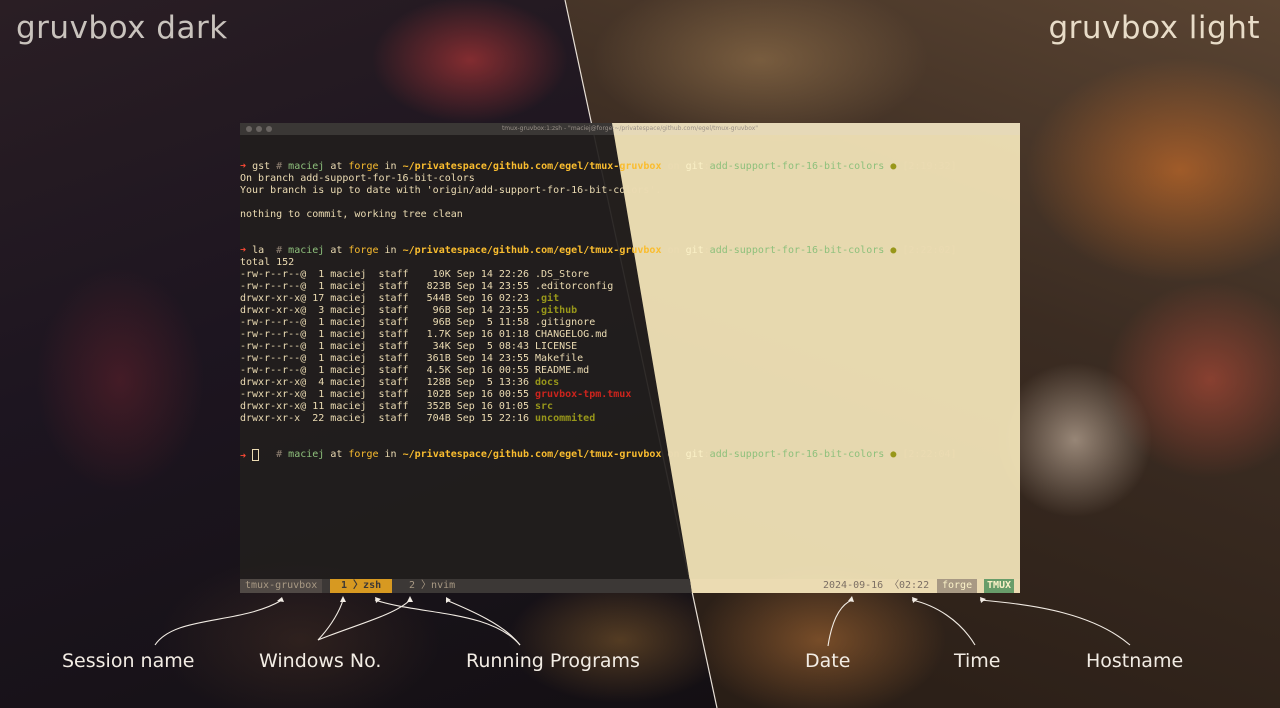 The image size is (1280, 708). I want to click on listing-filename: src, so click(544, 406).